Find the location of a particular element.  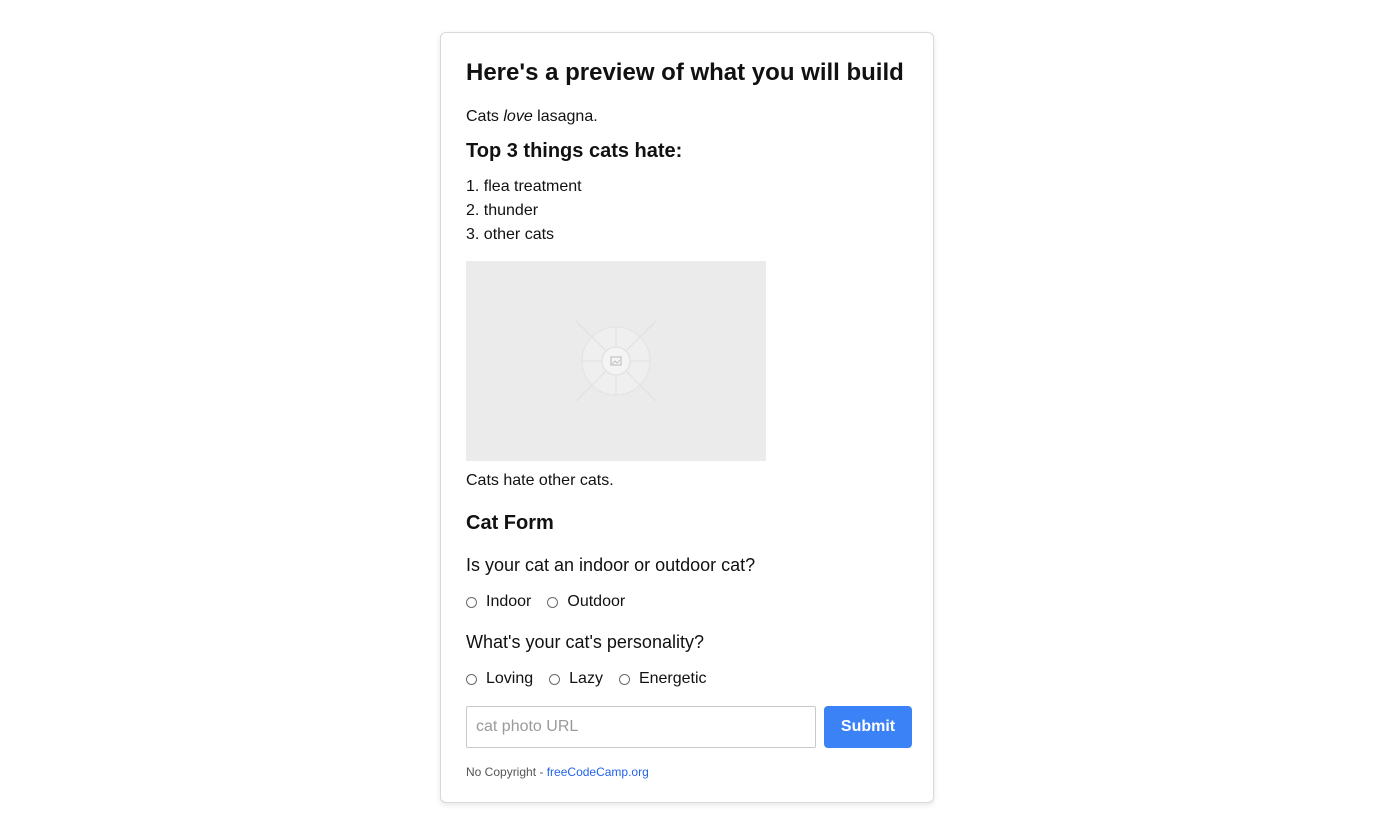

footer-text: No Copyright - is located at coordinates (505, 772).